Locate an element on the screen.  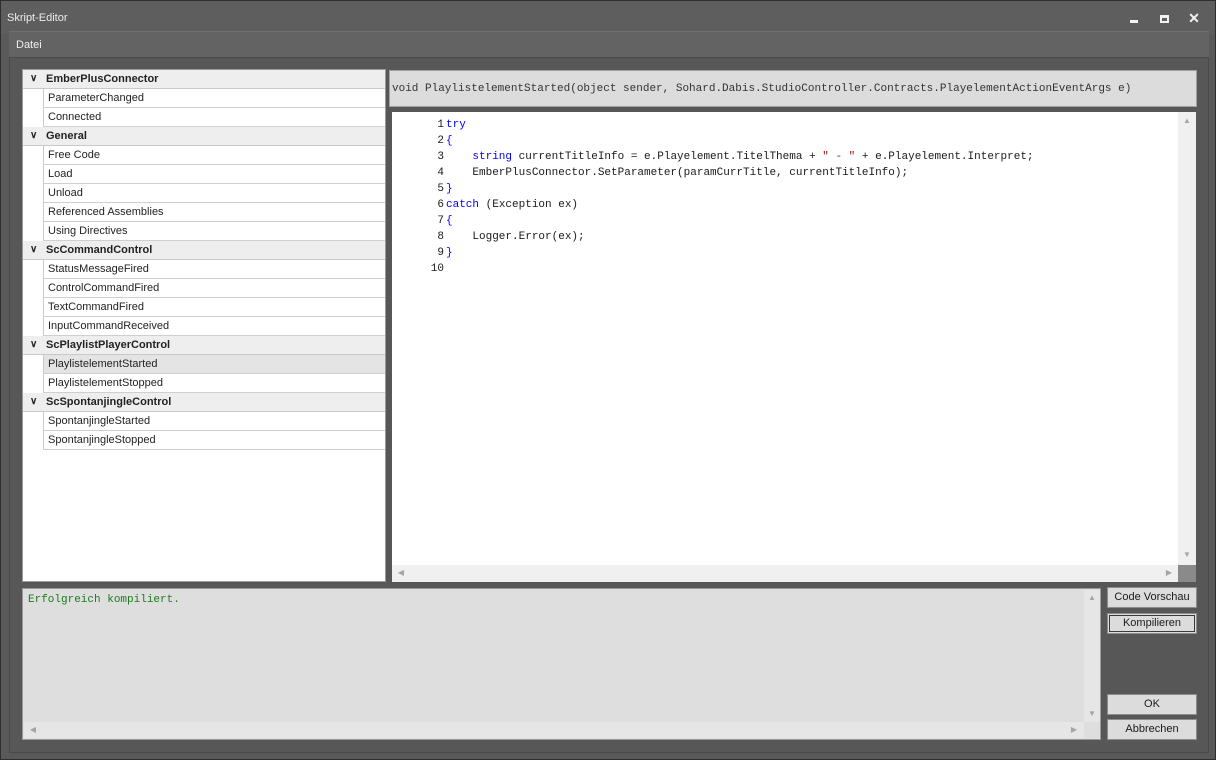
code-keyword: { is located at coordinates (449, 221).